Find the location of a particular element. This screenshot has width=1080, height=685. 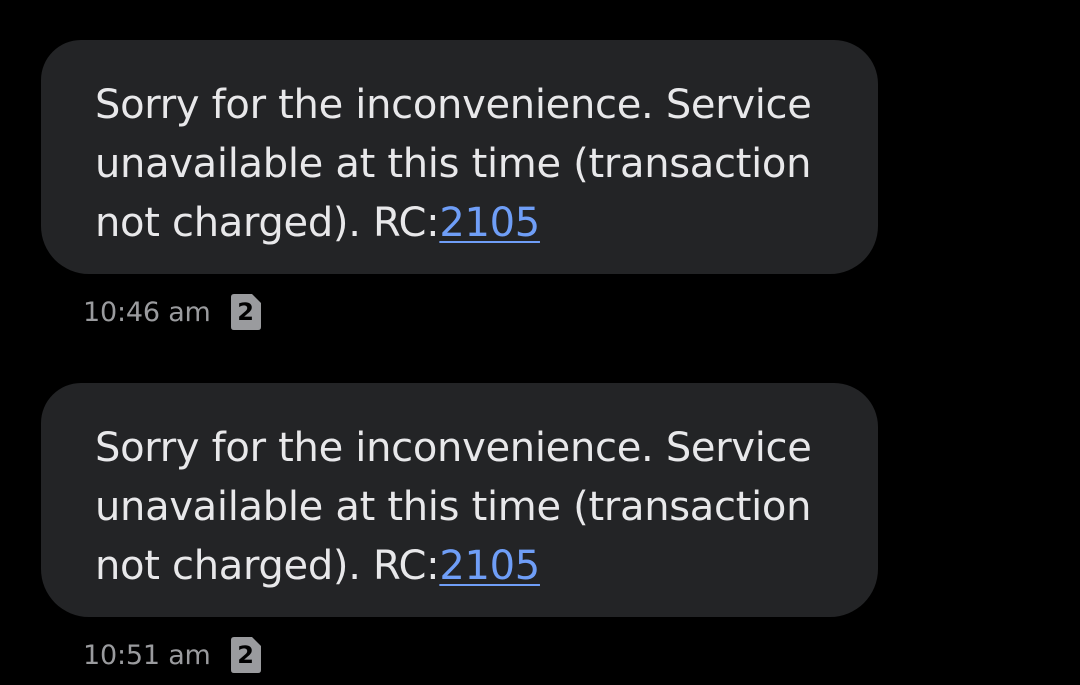

message-meta: 10:51 am 2 is located at coordinates (172, 655).